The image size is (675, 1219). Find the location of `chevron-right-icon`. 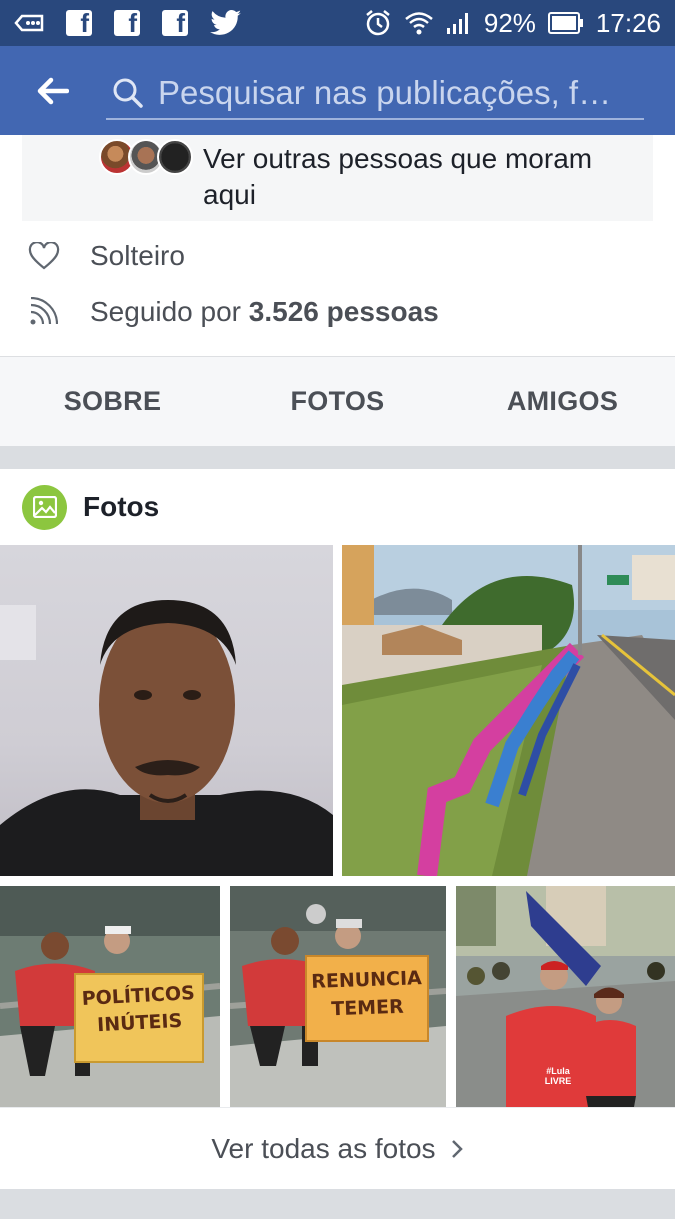

chevron-right-icon is located at coordinates (457, 1148).